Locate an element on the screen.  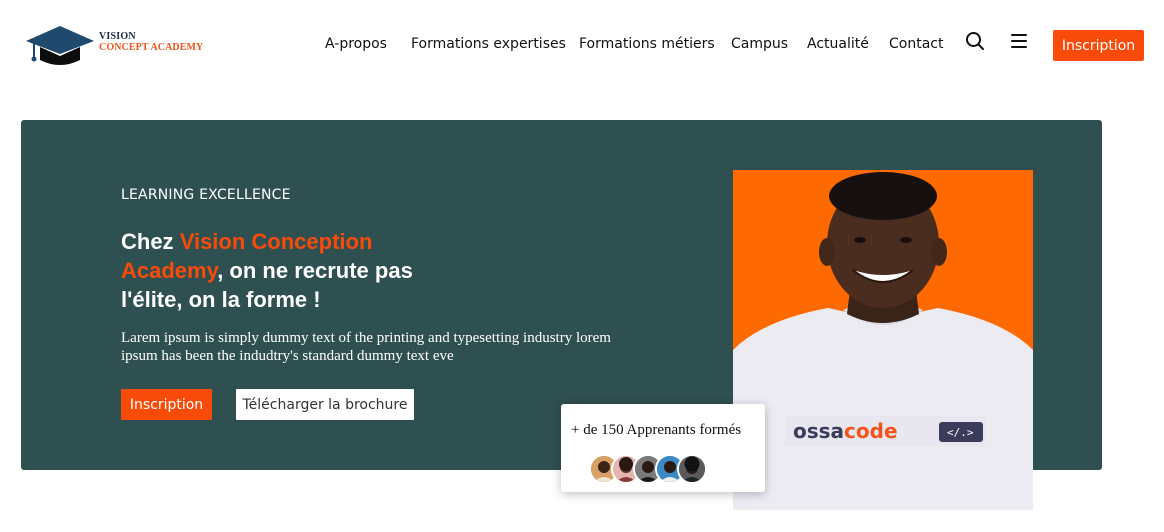
headline-prefix: Chez is located at coordinates (150, 241).